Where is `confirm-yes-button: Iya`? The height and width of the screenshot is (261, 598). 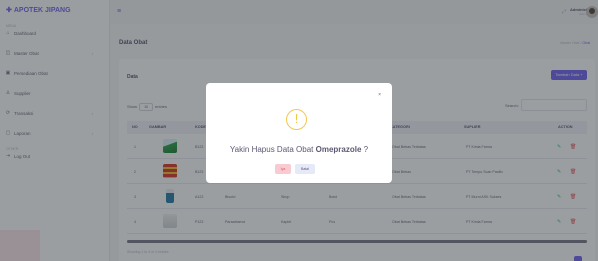
confirm-yes-button: Iya is located at coordinates (283, 169).